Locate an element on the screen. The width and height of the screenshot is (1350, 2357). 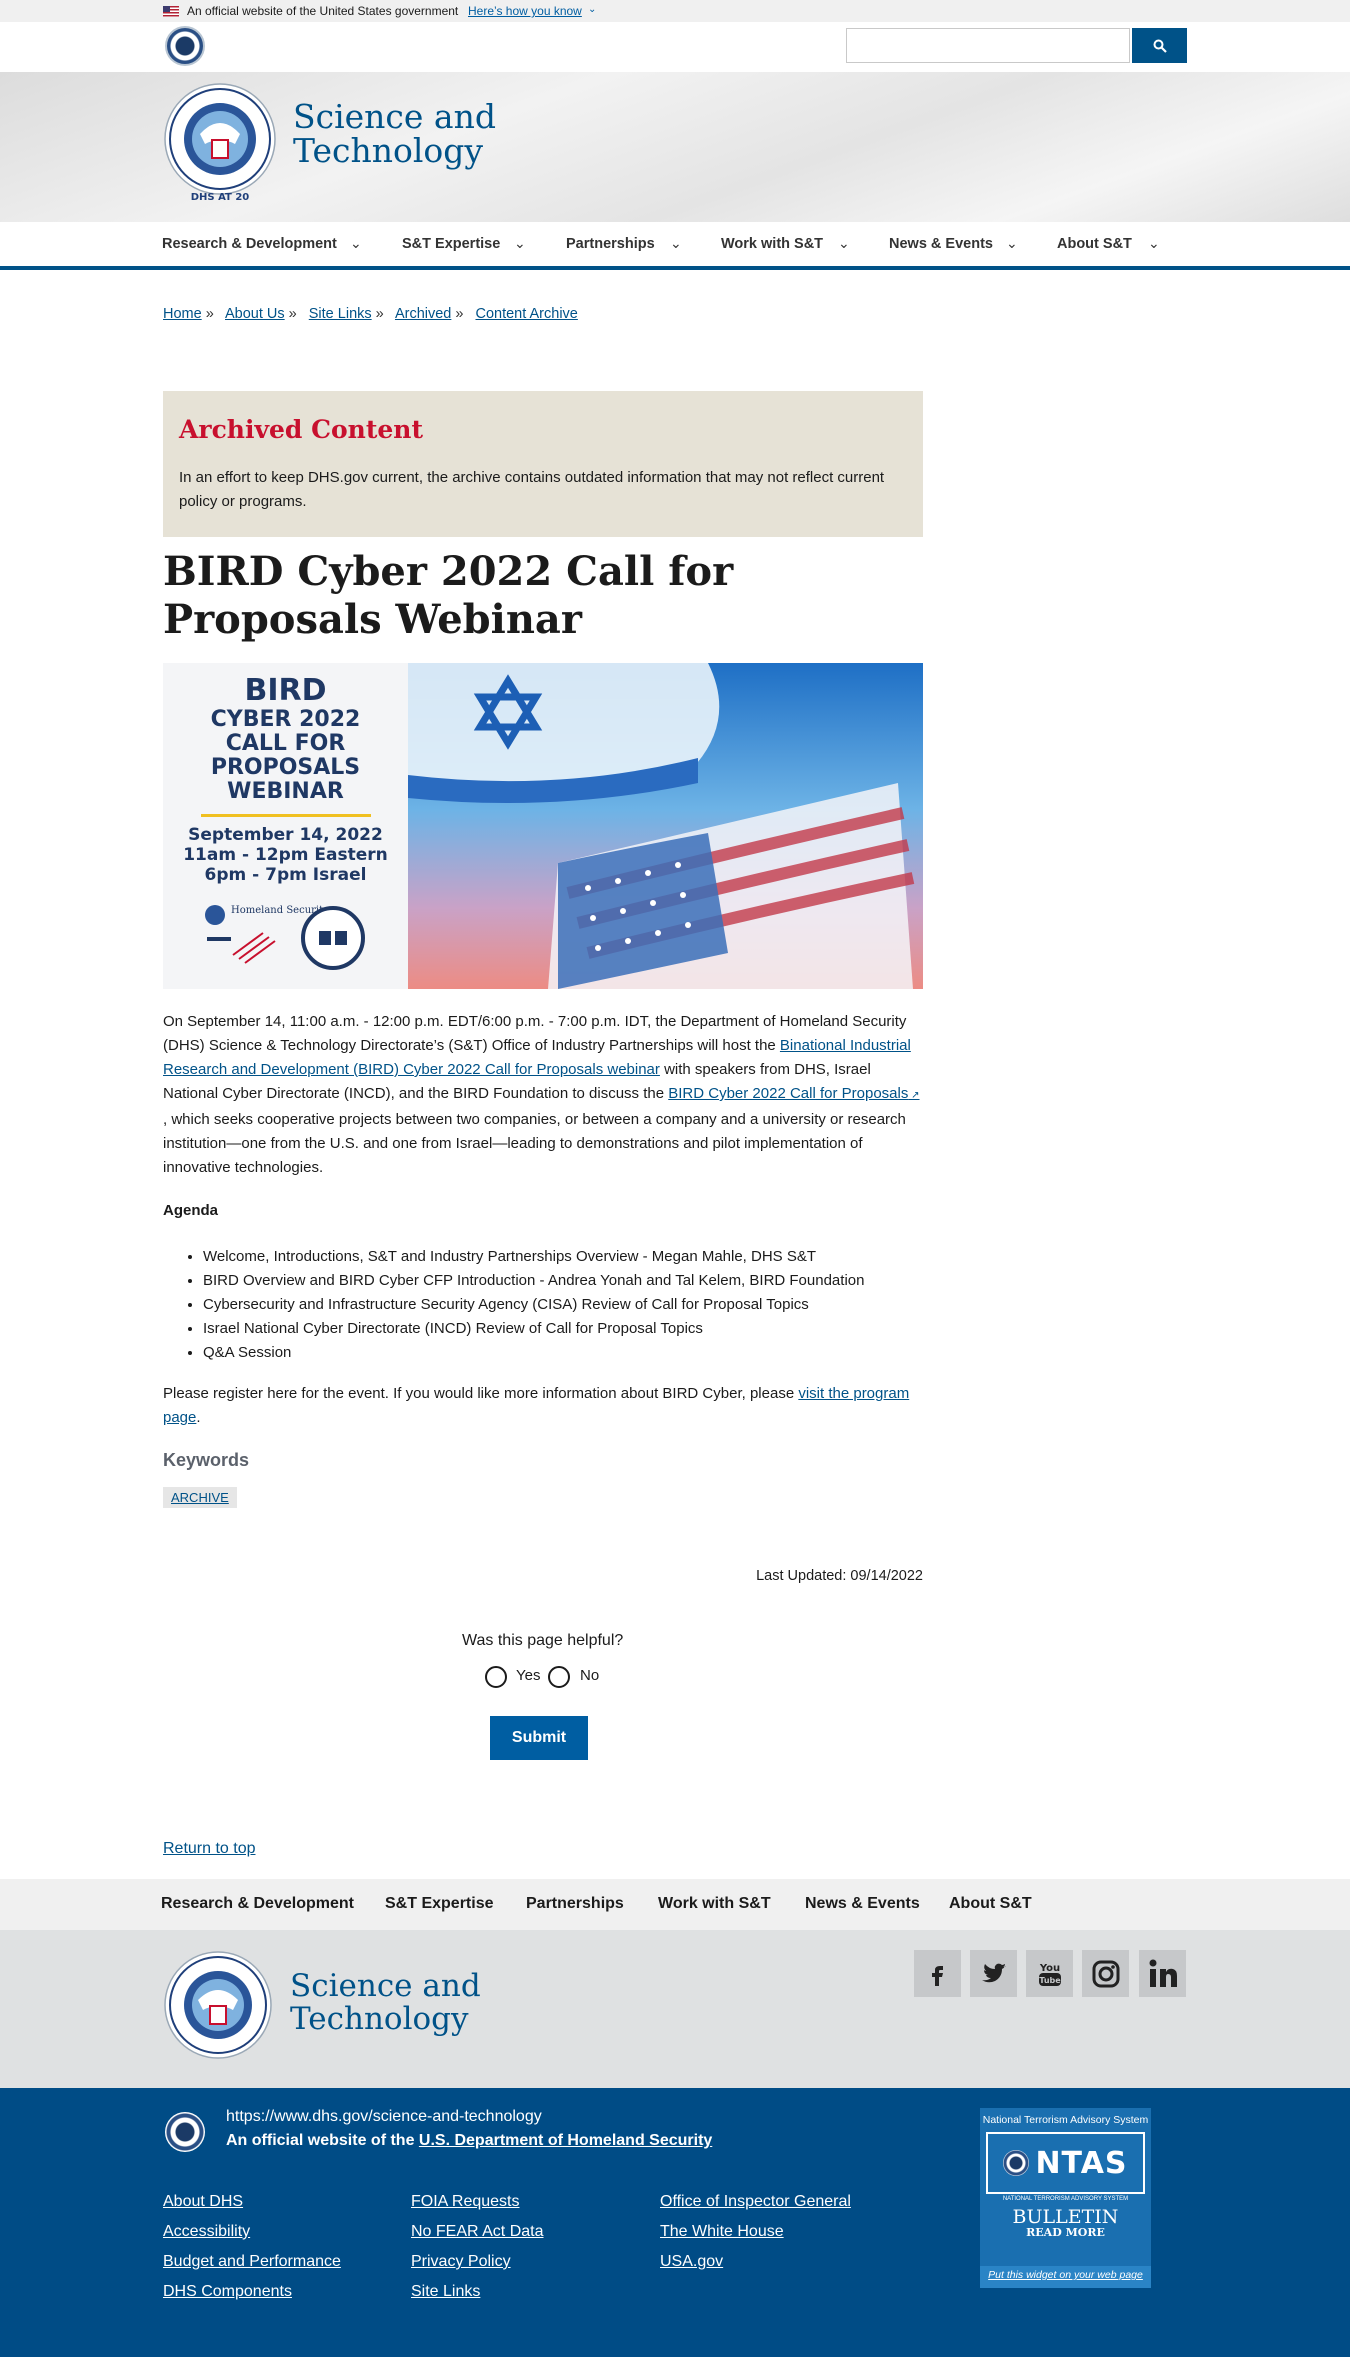
dhs-at-20-seal-logo: DHS AT 20 is located at coordinates (220, 146).